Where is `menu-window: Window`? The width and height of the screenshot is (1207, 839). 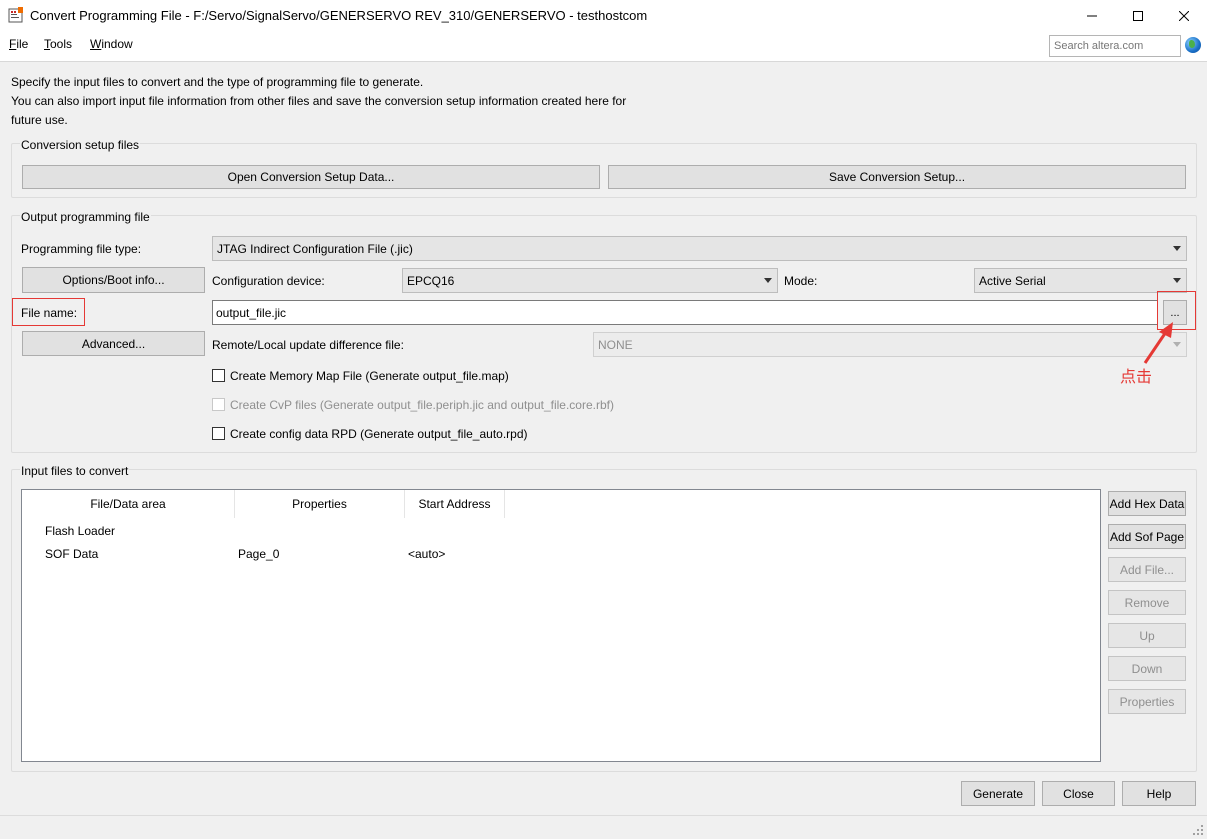 menu-window: Window is located at coordinates (111, 44).